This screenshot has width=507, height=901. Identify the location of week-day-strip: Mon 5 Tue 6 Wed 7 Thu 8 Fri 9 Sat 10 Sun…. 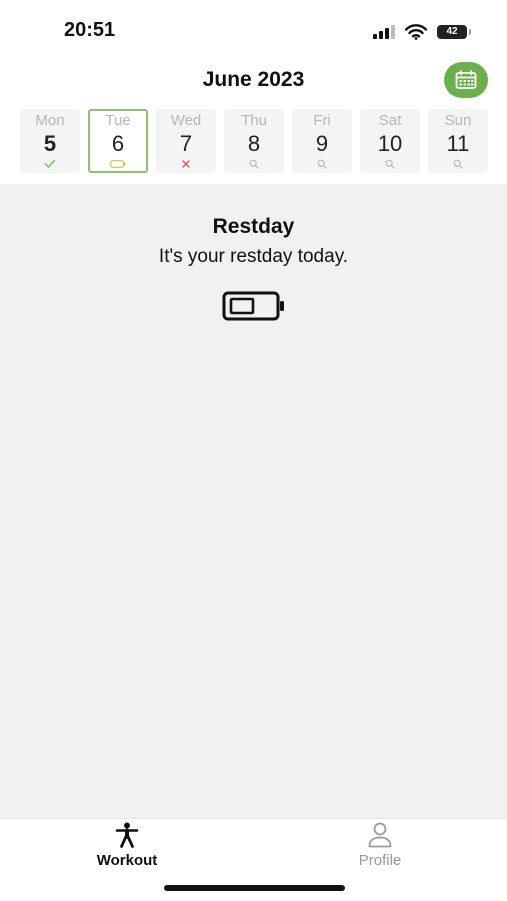
(254, 141).